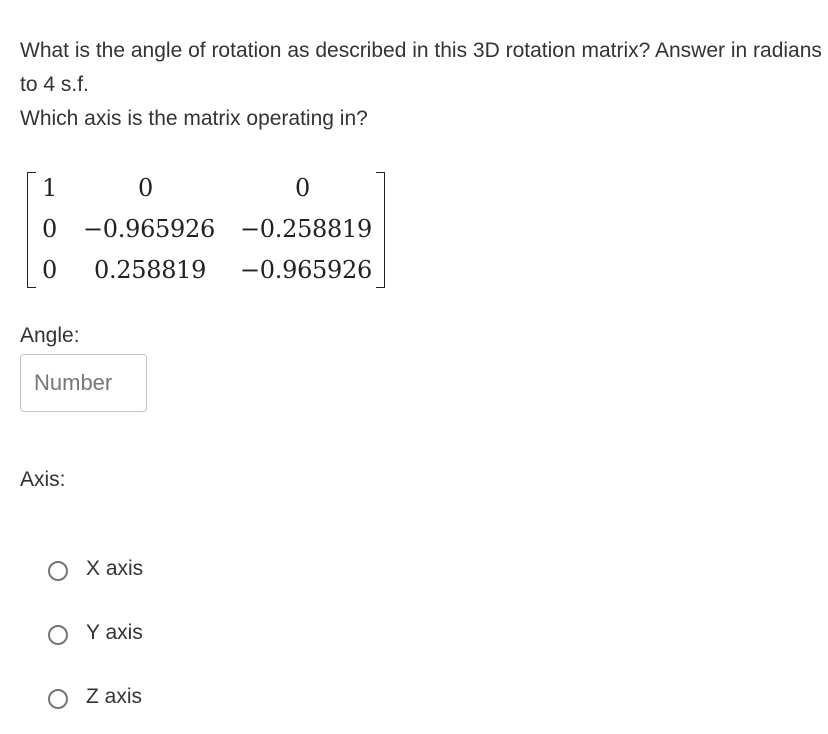  Describe the element at coordinates (302, 188) in the screenshot. I see `matrix-cell-r1c3: 0` at that location.